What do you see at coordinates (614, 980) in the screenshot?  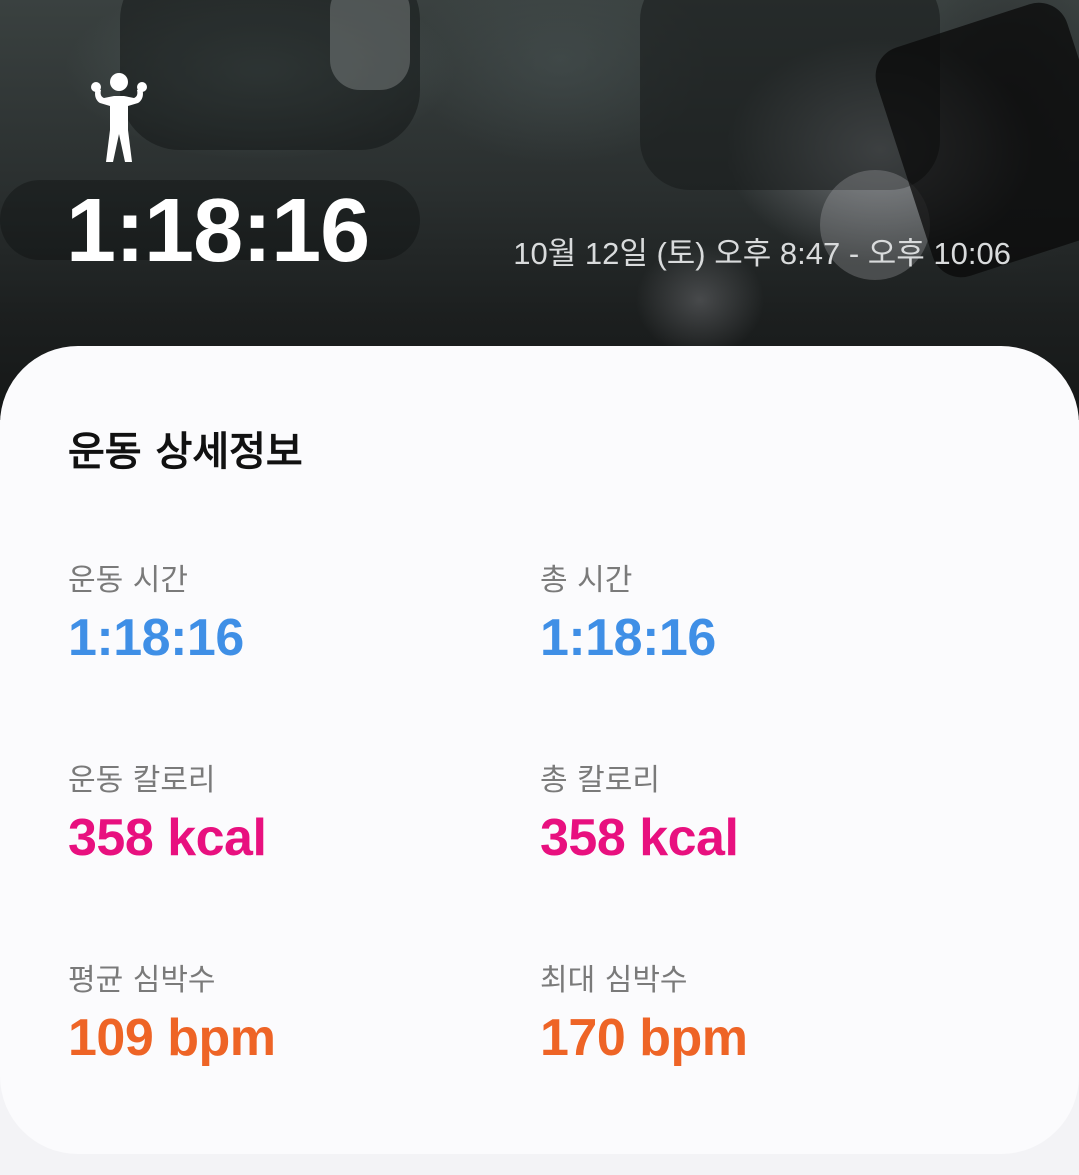 I see `stat-label: 최대 심박수` at bounding box center [614, 980].